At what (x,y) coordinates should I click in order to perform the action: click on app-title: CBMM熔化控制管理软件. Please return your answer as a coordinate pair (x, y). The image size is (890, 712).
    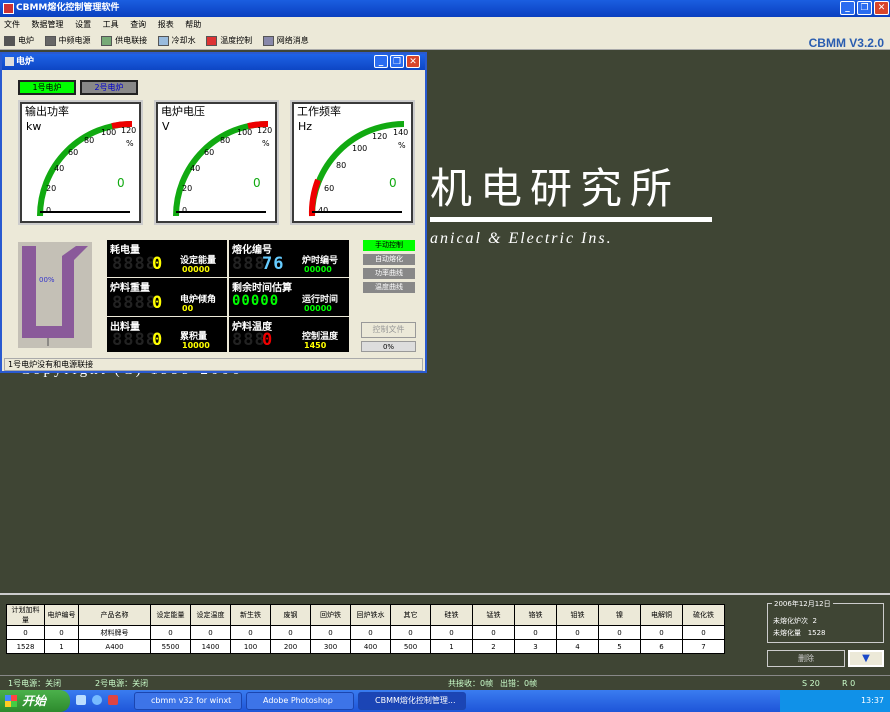
    Looking at the image, I should click on (68, 8).